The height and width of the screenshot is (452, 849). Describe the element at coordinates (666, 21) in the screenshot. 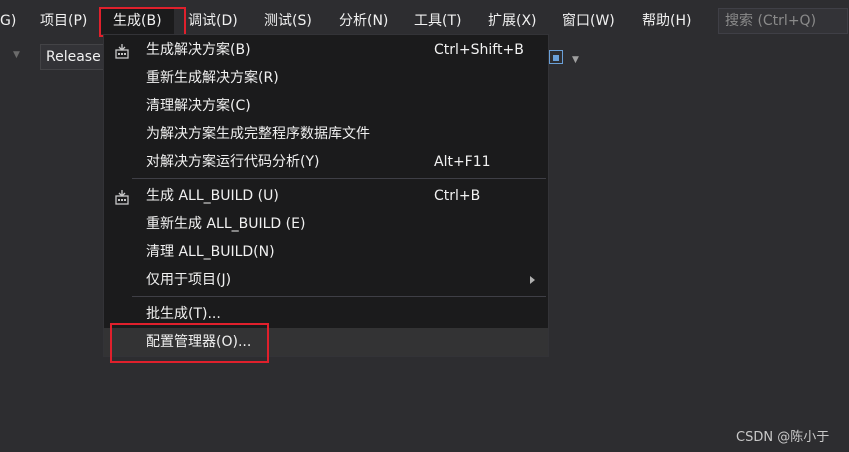

I see `menu-item-help: 帮助(H)` at that location.